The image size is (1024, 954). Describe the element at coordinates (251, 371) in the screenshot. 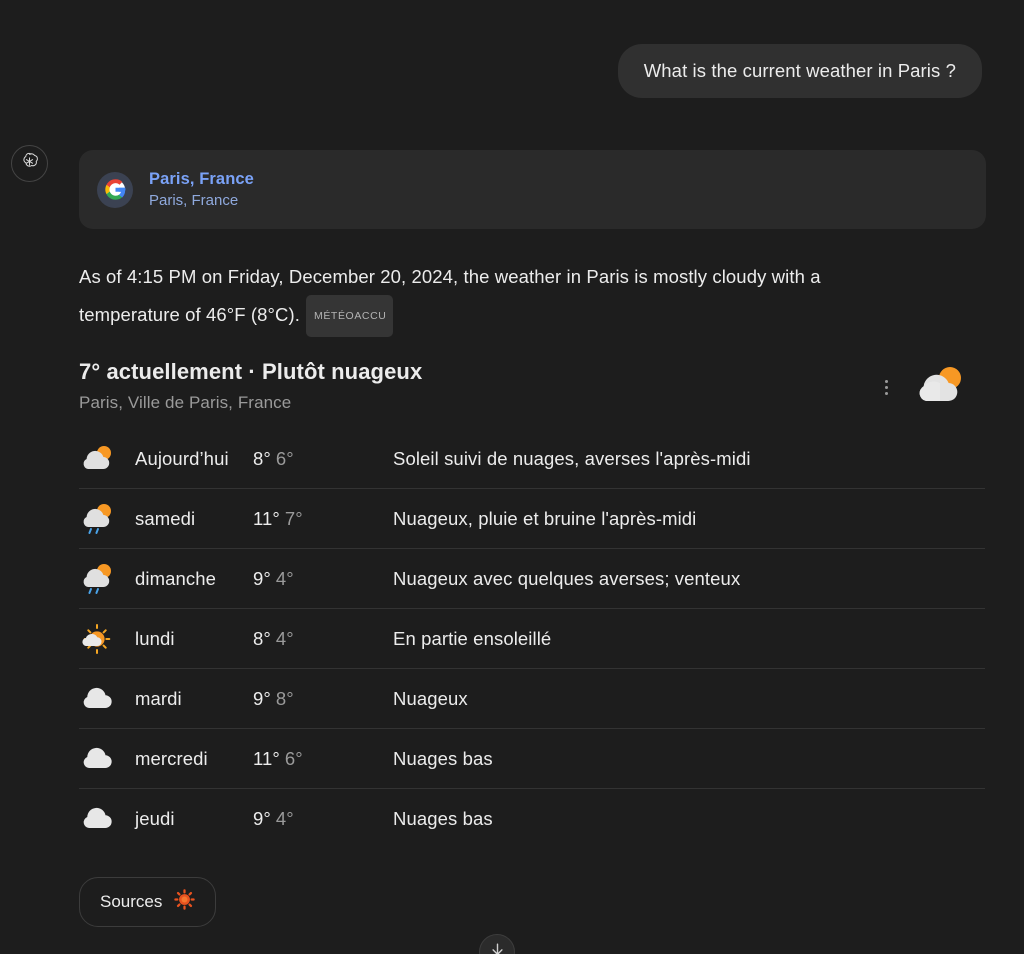

I see `weather-headline: 7° actuellement · Plutôt nuageux` at that location.